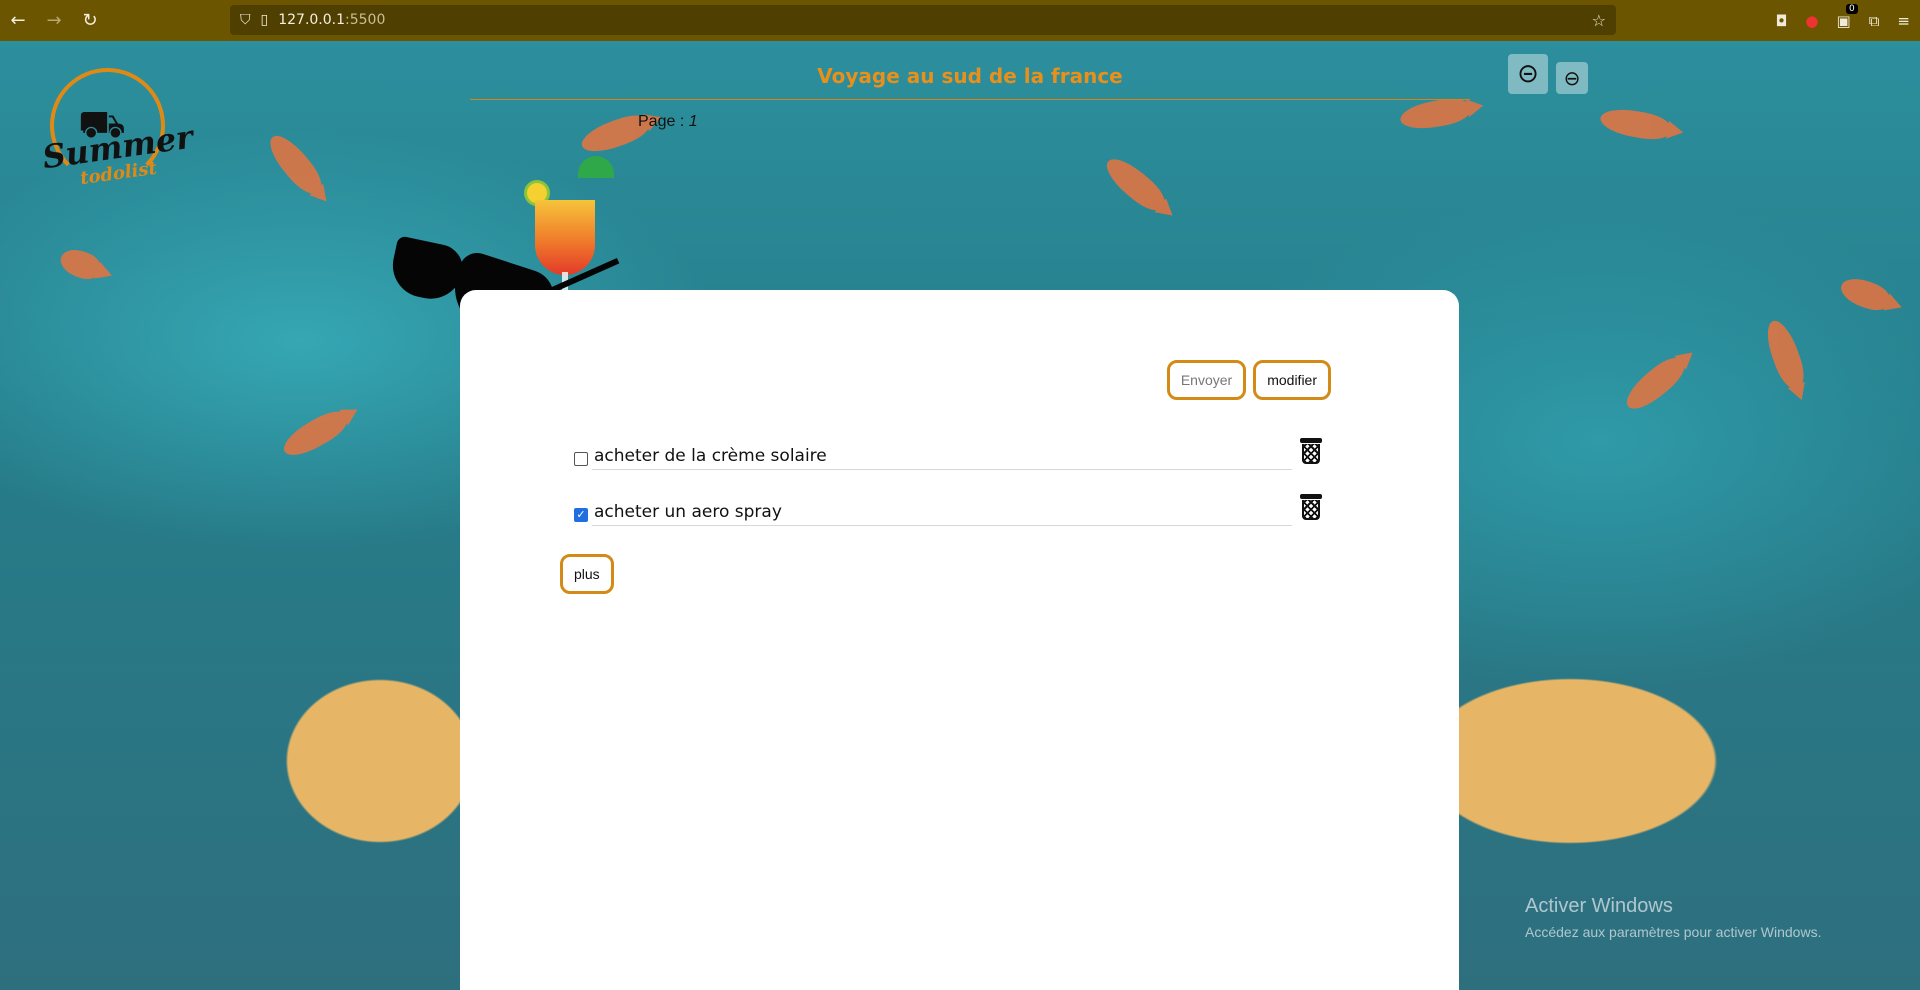 The height and width of the screenshot is (990, 1920). I want to click on back-icon: ←, so click(18, 21).